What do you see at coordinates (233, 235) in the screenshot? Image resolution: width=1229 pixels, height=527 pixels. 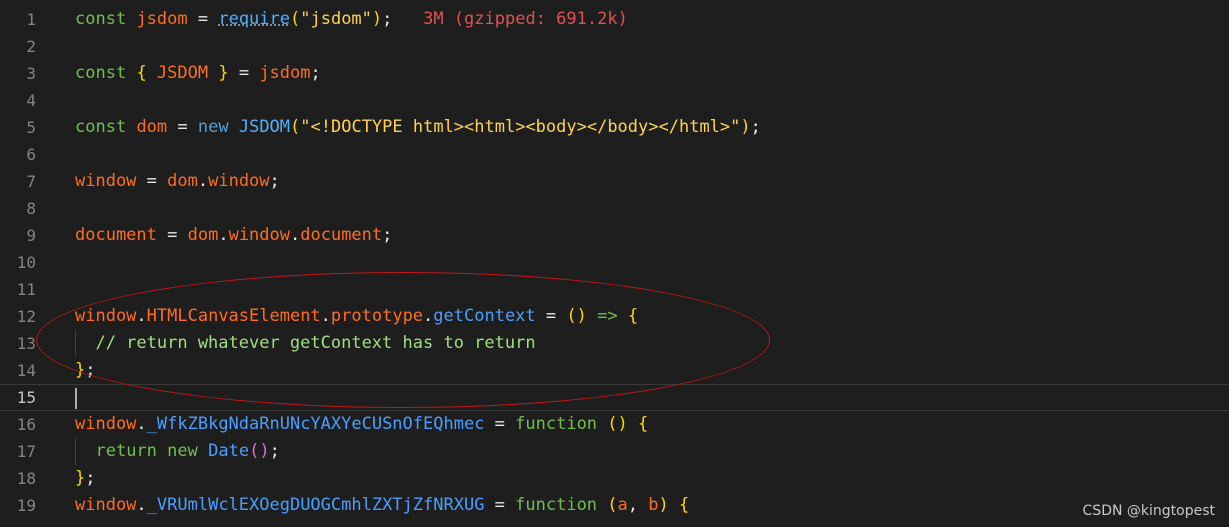 I see `code-text: document = dom.window.document;` at bounding box center [233, 235].